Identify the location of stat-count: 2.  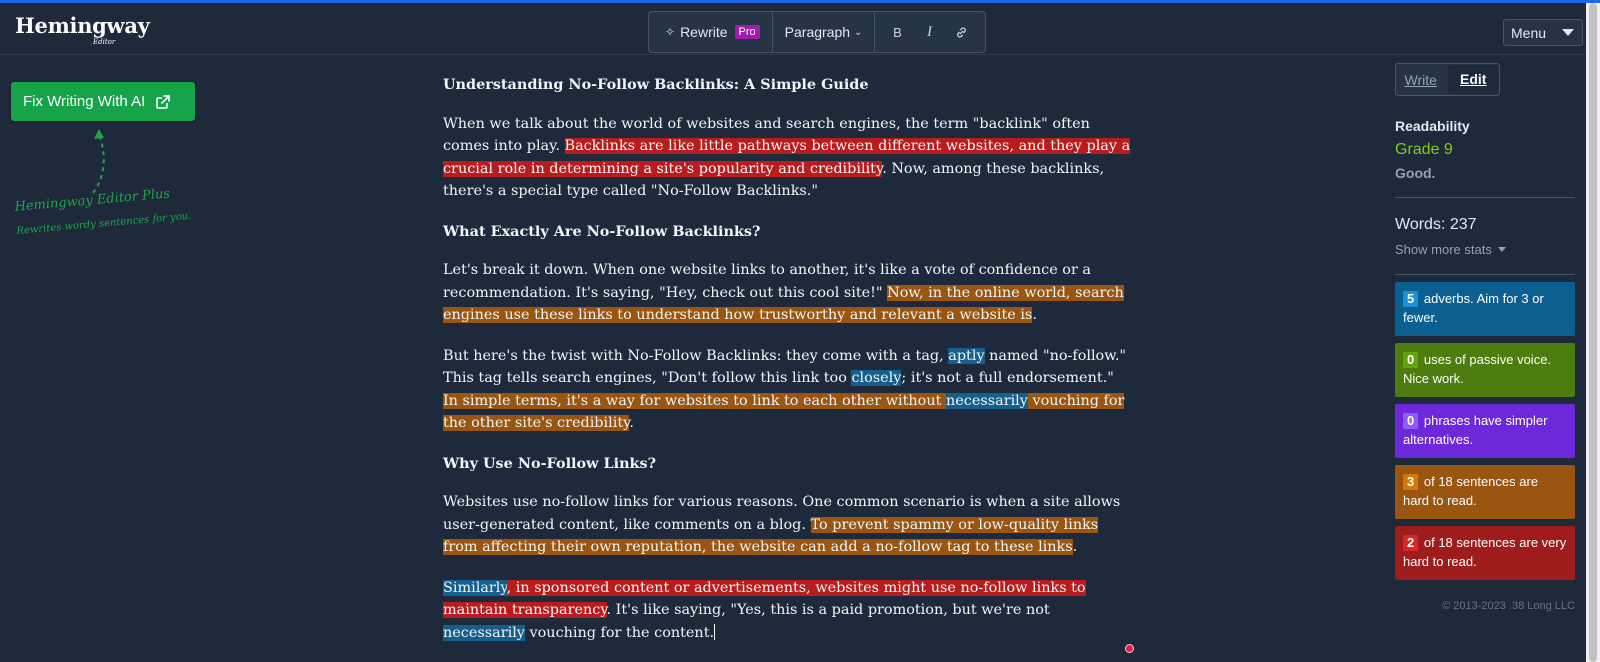
(1411, 543).